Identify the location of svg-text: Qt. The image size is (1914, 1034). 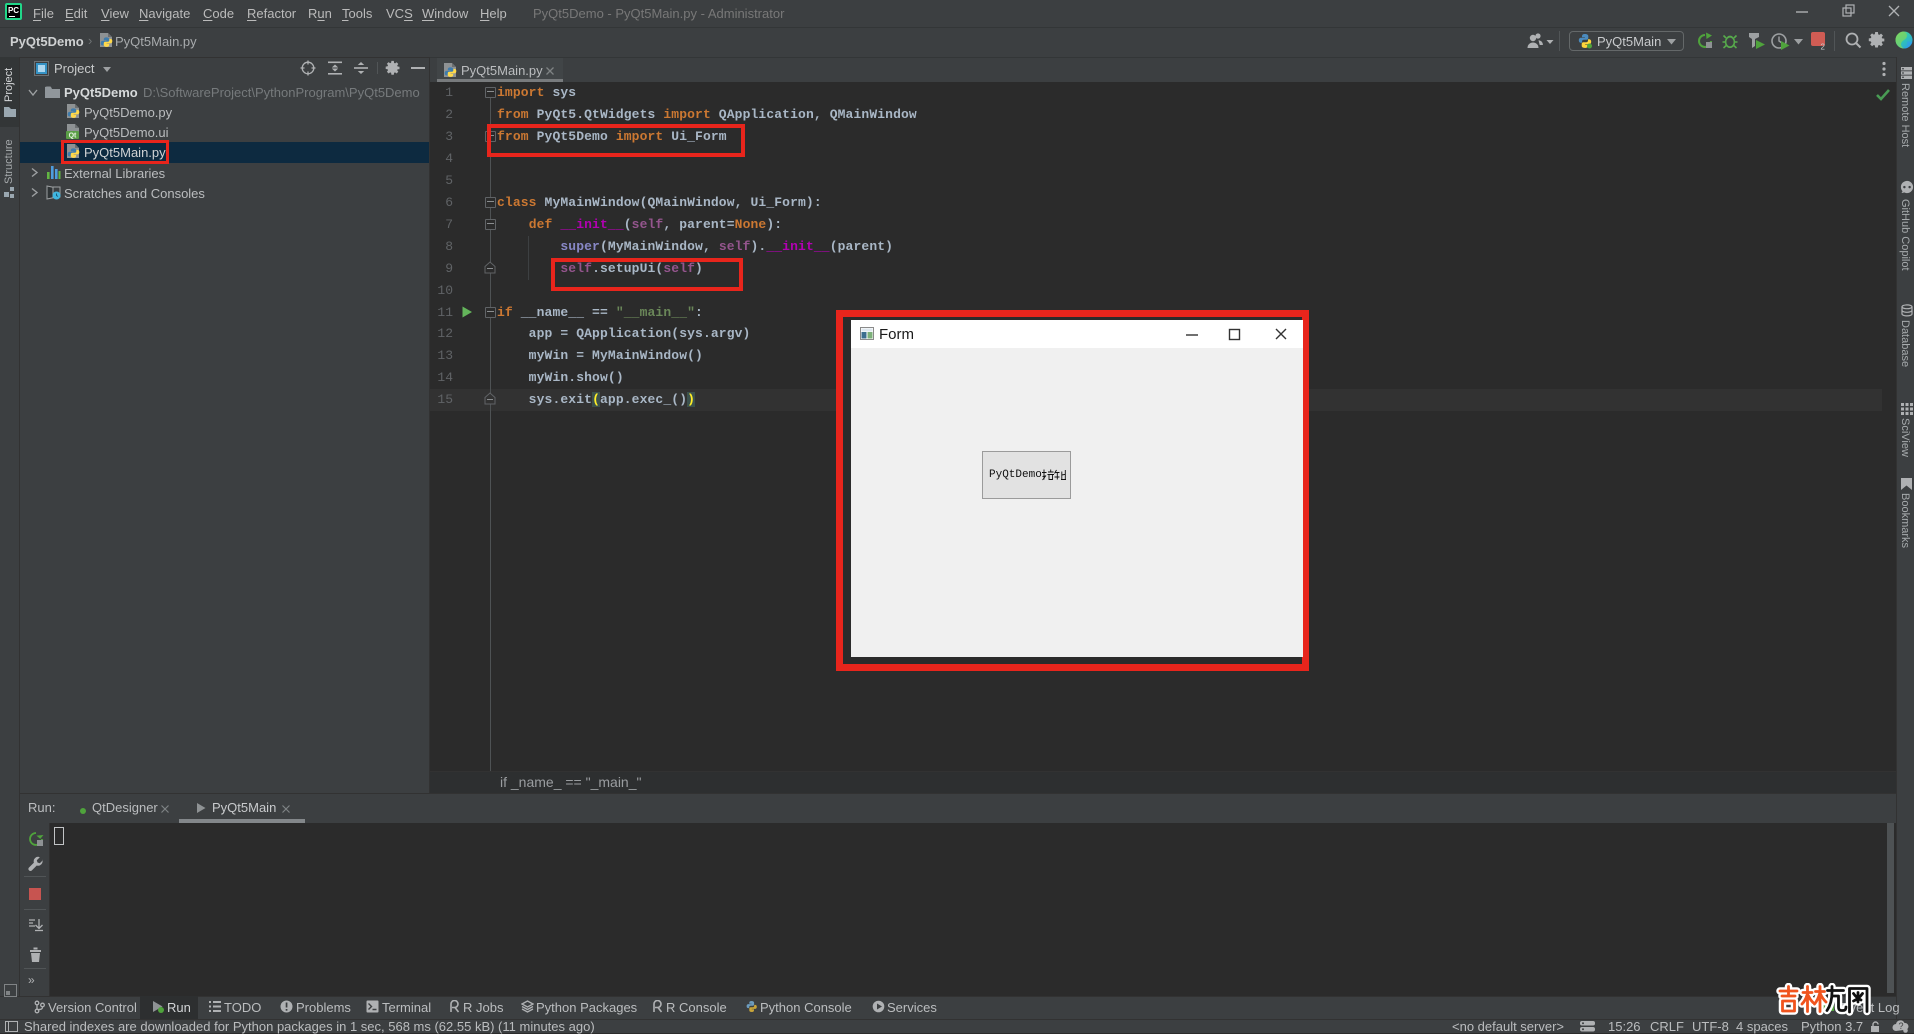
(73, 136).